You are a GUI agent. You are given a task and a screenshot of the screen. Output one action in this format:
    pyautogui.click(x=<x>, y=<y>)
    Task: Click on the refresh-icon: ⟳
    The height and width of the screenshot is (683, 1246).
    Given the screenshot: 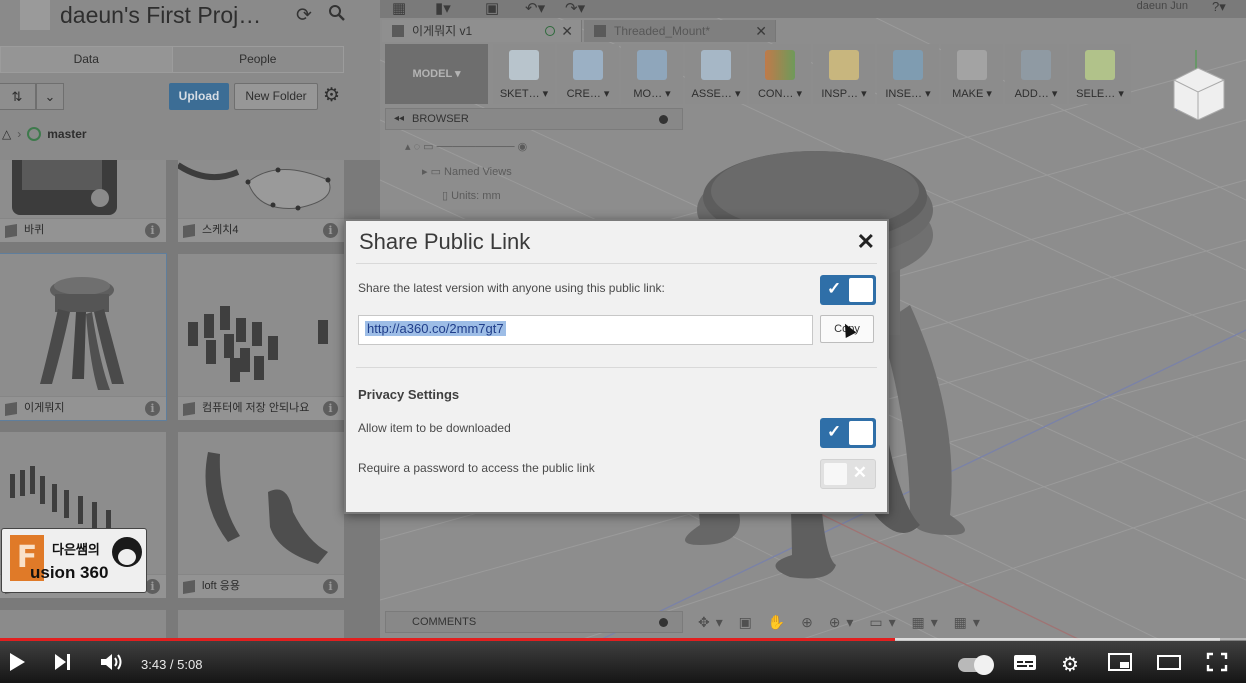 What is the action you would take?
    pyautogui.click(x=304, y=15)
    